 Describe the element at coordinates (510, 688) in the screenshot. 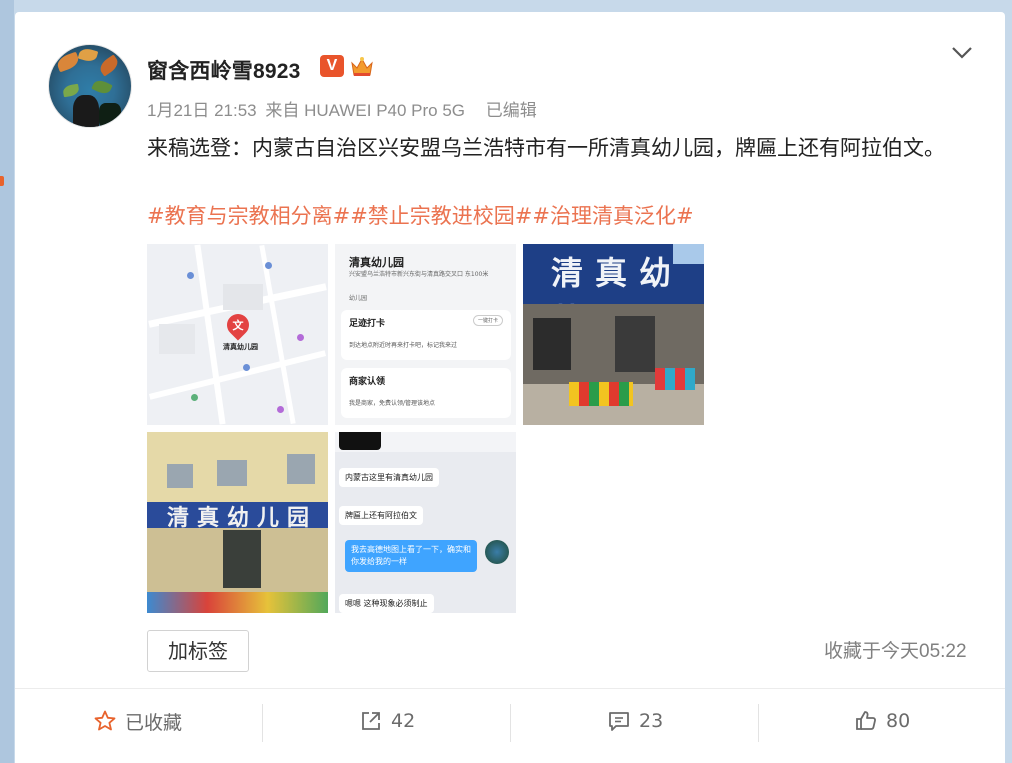

I see `action-bar-divider` at that location.